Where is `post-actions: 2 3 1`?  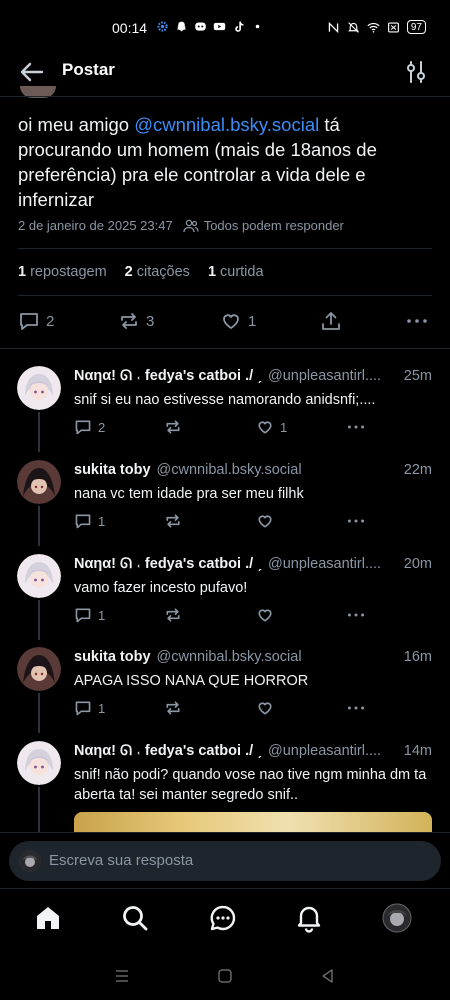
post-actions: 2 3 1 is located at coordinates (225, 323).